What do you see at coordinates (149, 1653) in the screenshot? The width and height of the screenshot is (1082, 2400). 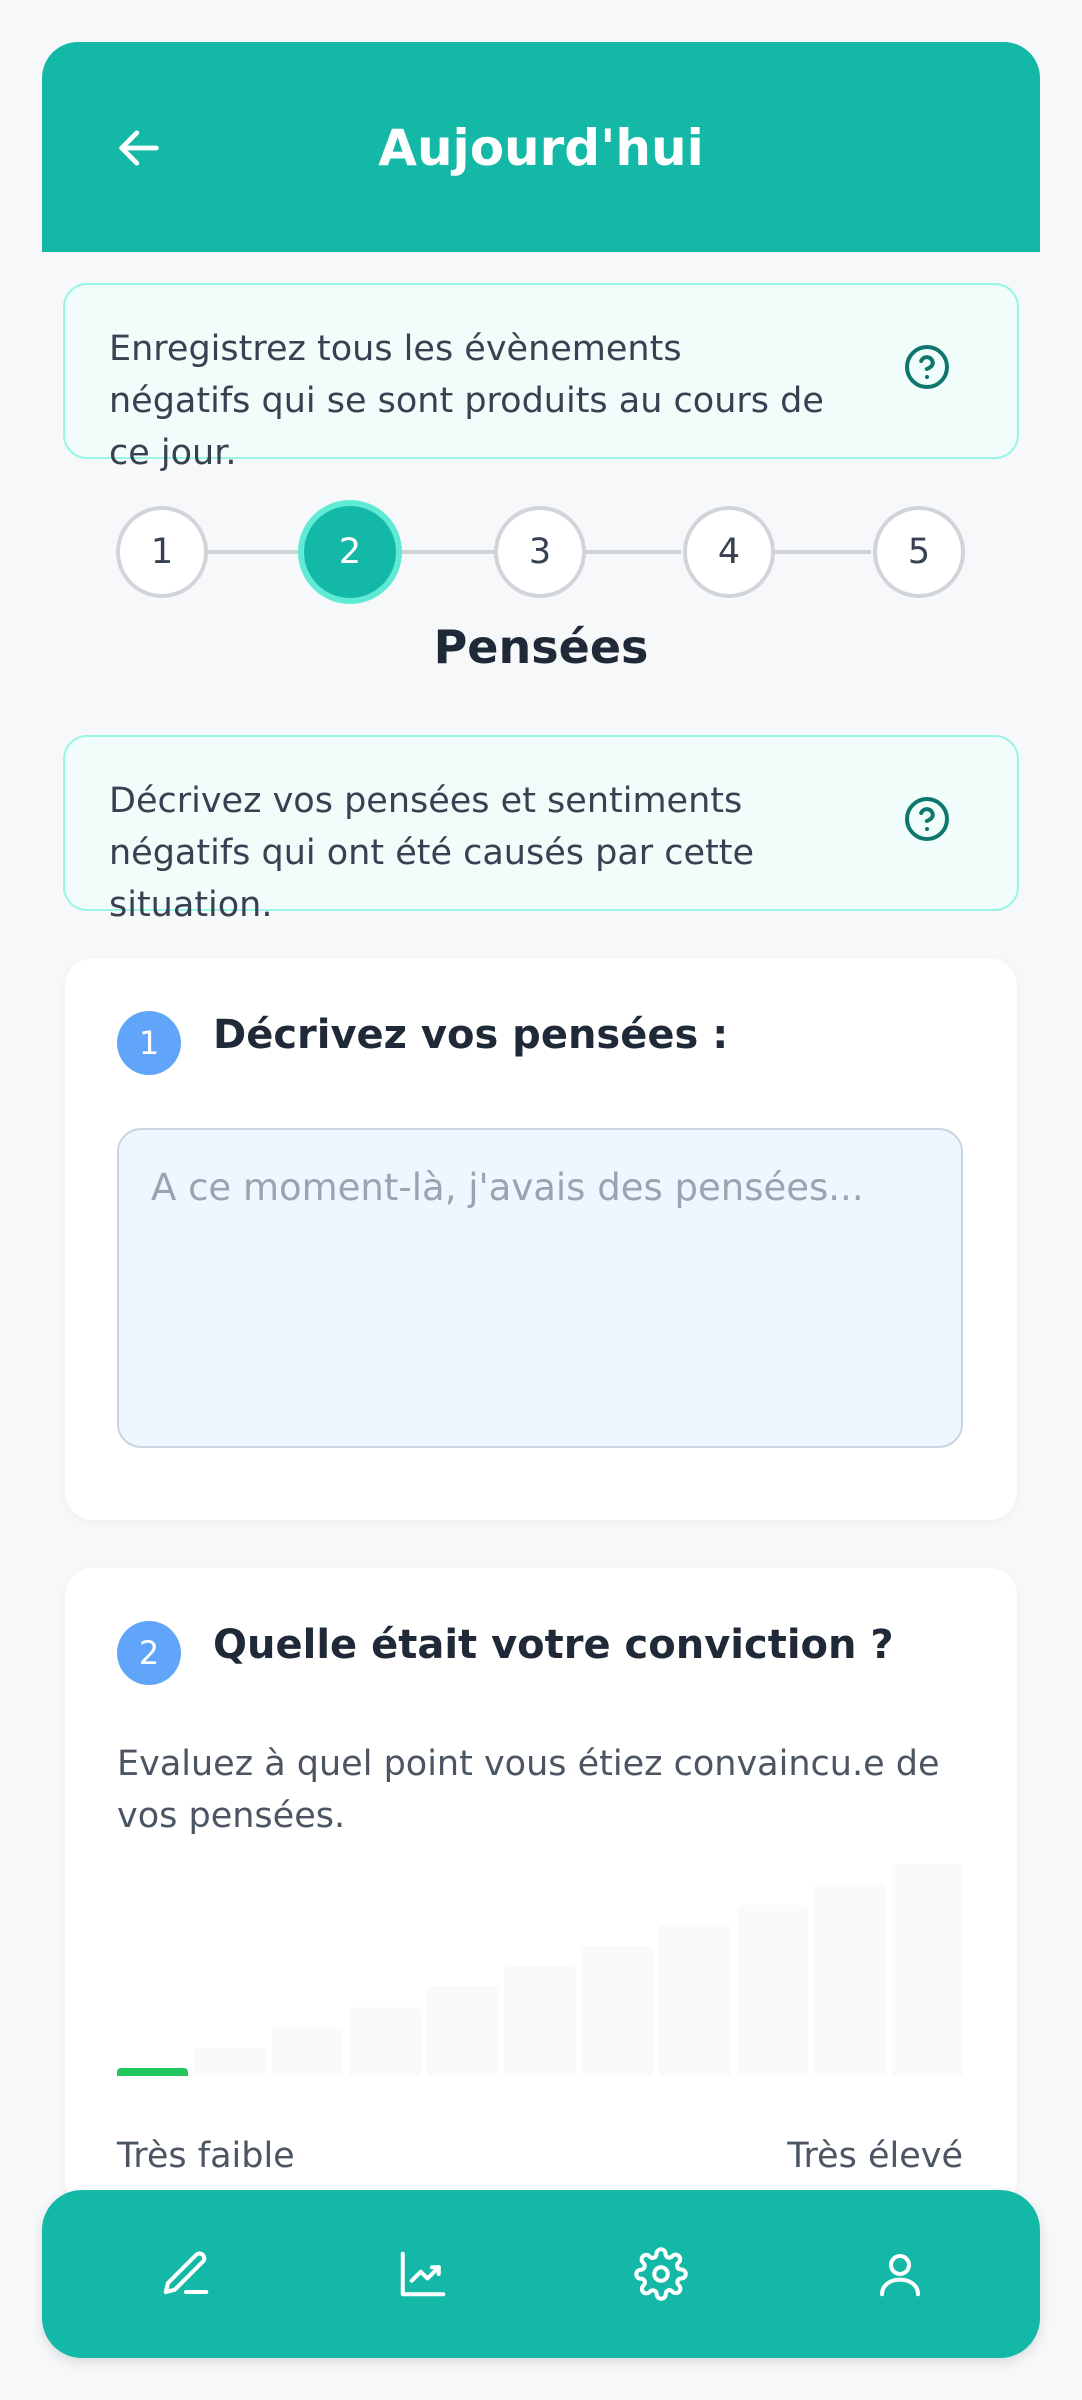 I see `question-number-badge: 2` at bounding box center [149, 1653].